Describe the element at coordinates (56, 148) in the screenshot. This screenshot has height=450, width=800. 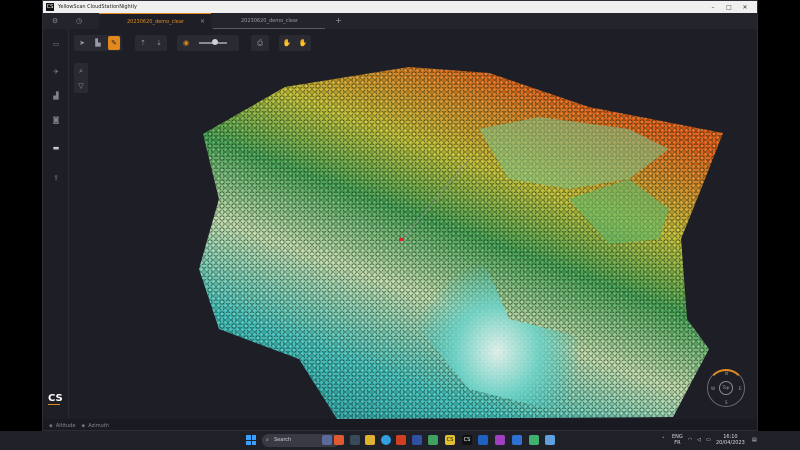
I see `layers-icon: ▬` at that location.